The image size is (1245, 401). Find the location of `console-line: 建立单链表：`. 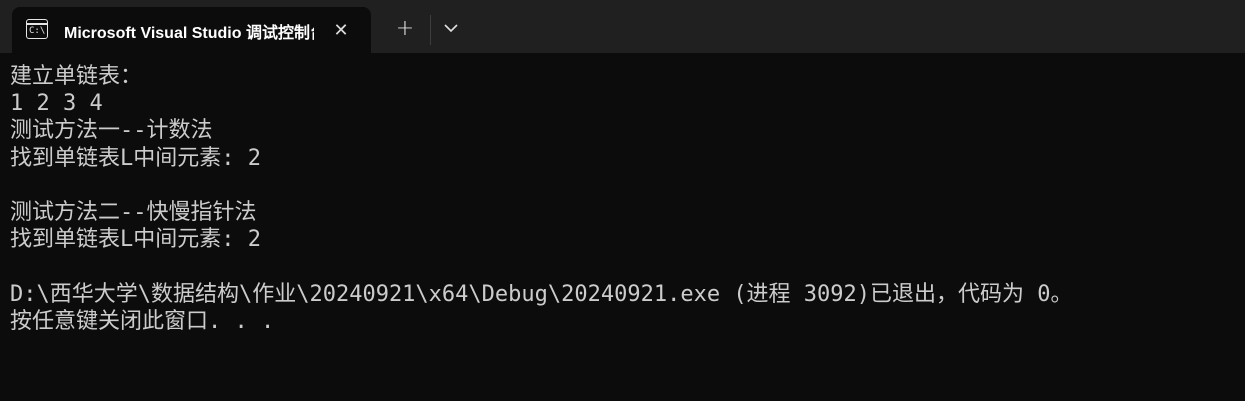

console-line: 建立单链表： is located at coordinates (76, 76).